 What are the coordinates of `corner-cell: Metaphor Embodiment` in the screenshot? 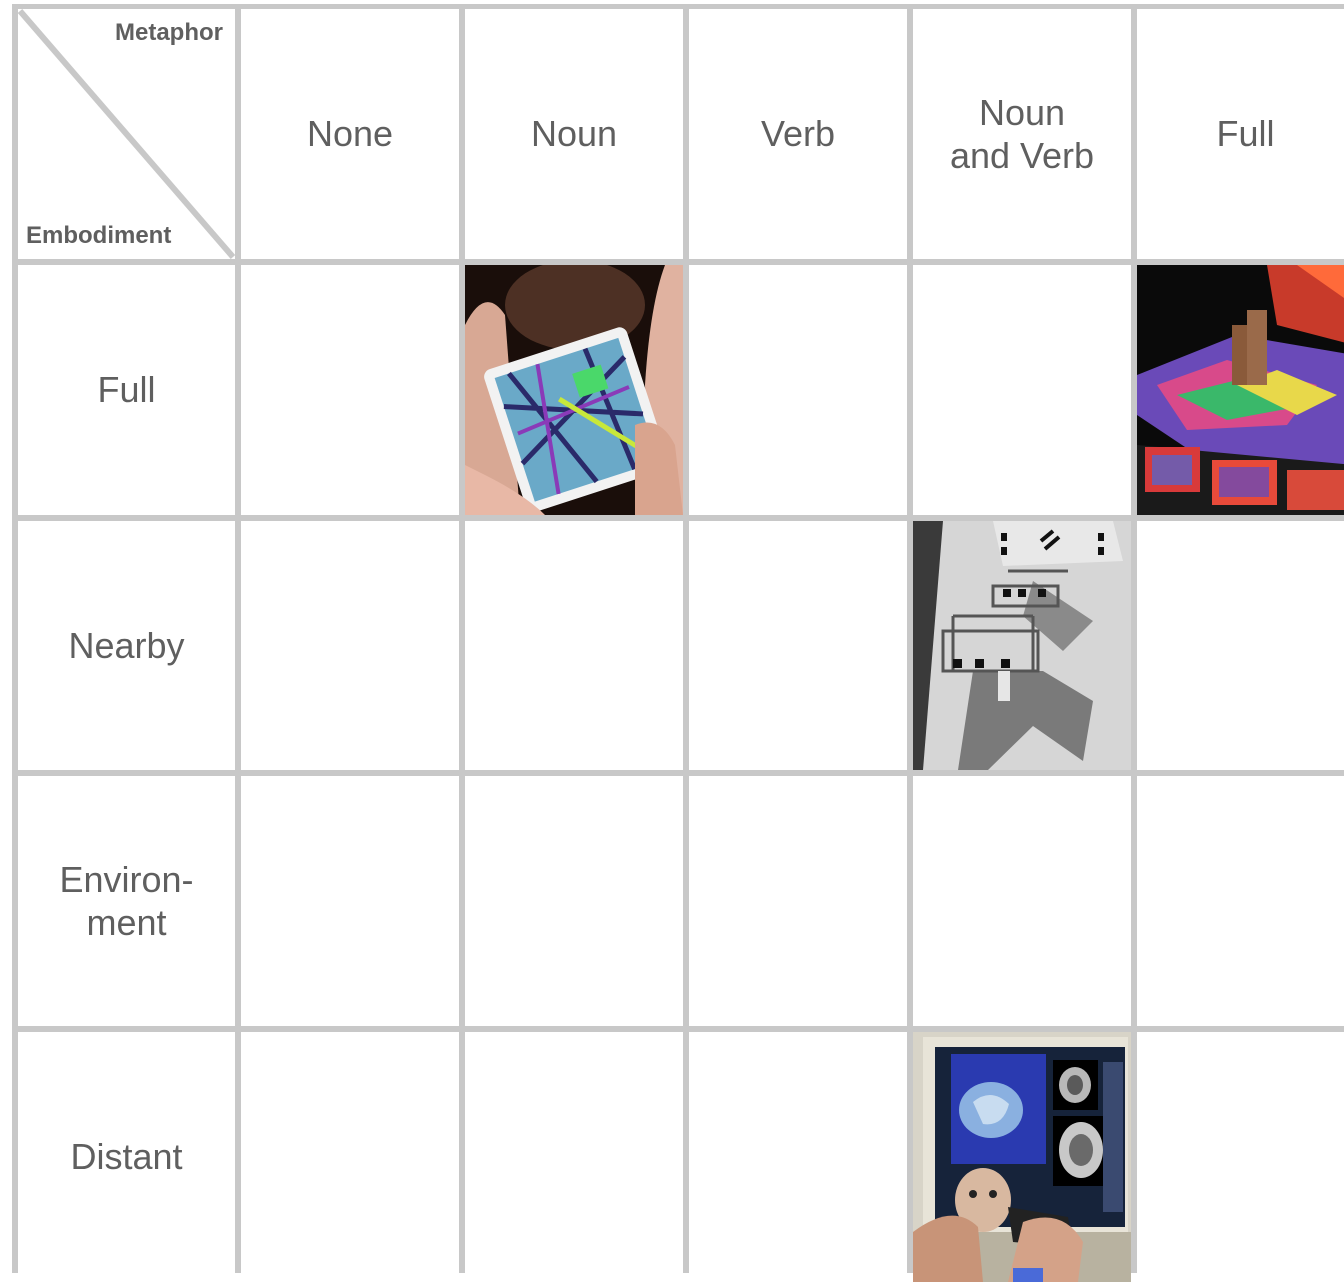 It's located at (126, 134).